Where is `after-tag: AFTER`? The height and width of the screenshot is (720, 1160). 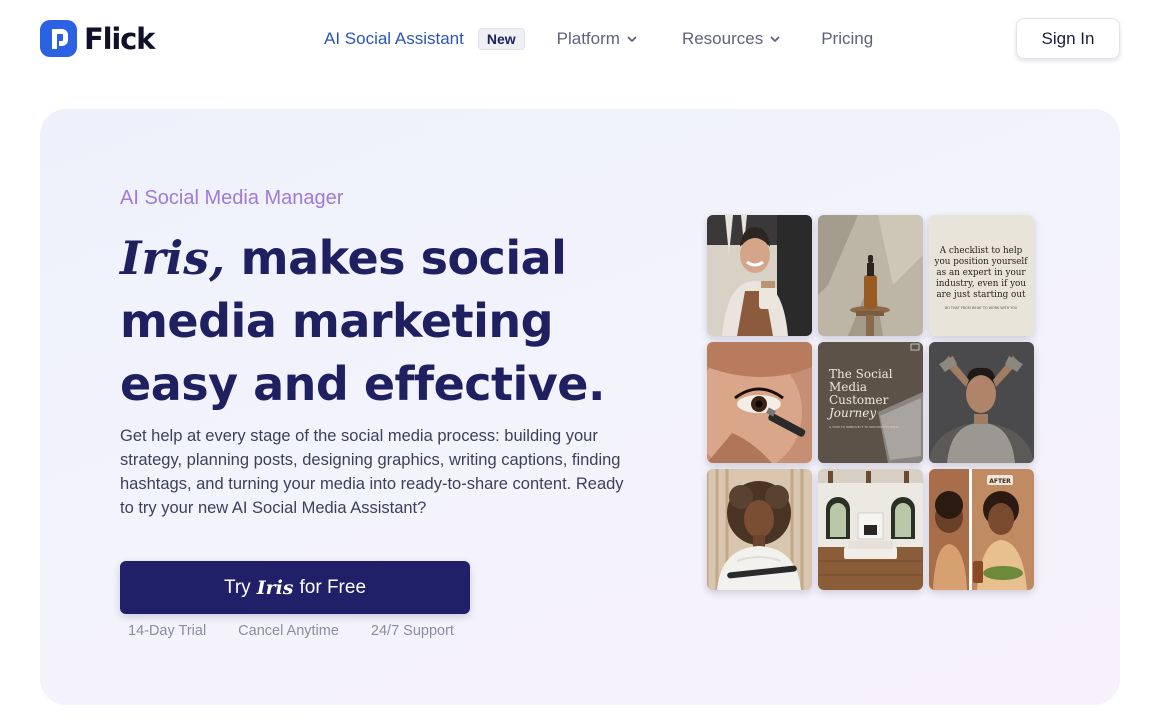
after-tag: AFTER is located at coordinates (1000, 481).